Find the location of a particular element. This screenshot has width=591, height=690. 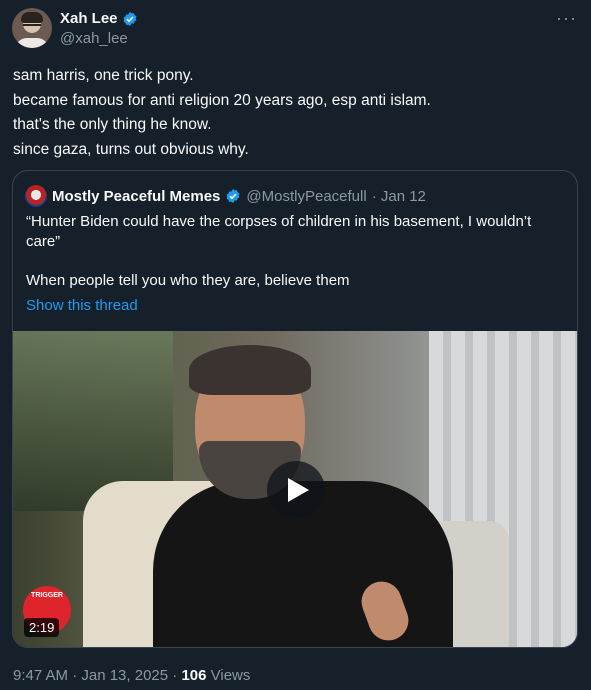

post-line: that's the only thing he know. is located at coordinates (112, 124).